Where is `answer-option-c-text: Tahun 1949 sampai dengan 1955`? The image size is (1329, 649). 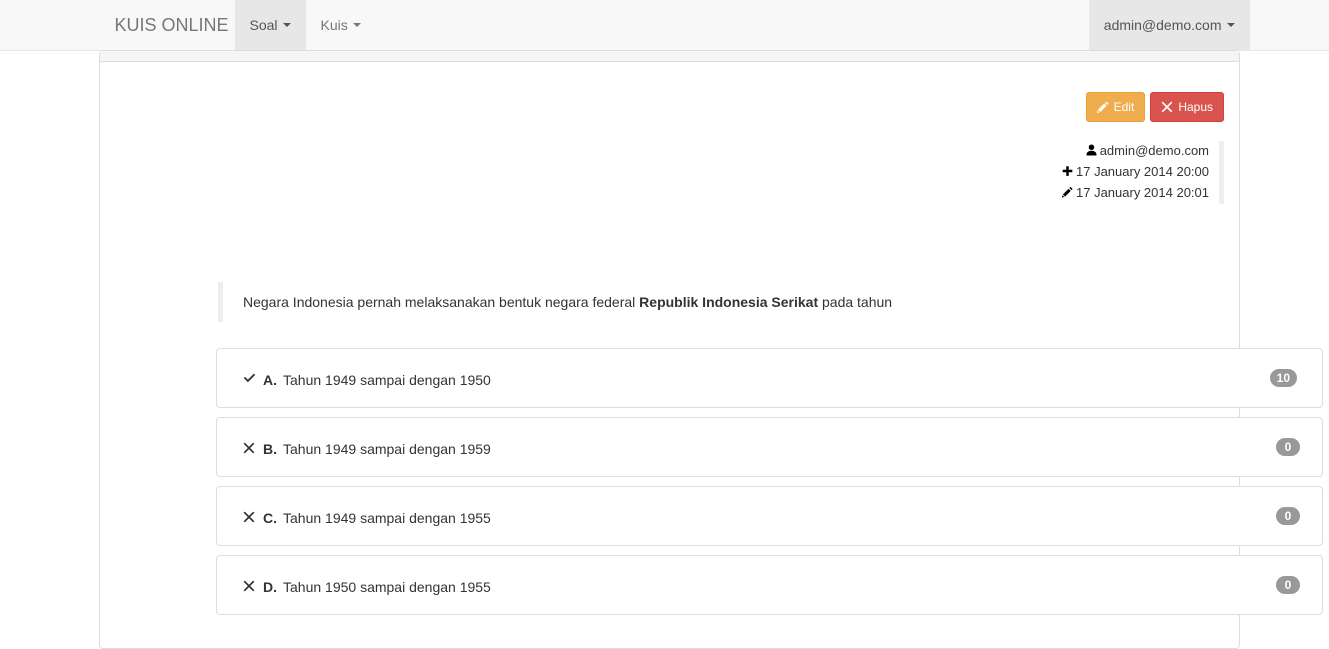
answer-option-c-text: Tahun 1949 sampai dengan 1955 is located at coordinates (387, 518).